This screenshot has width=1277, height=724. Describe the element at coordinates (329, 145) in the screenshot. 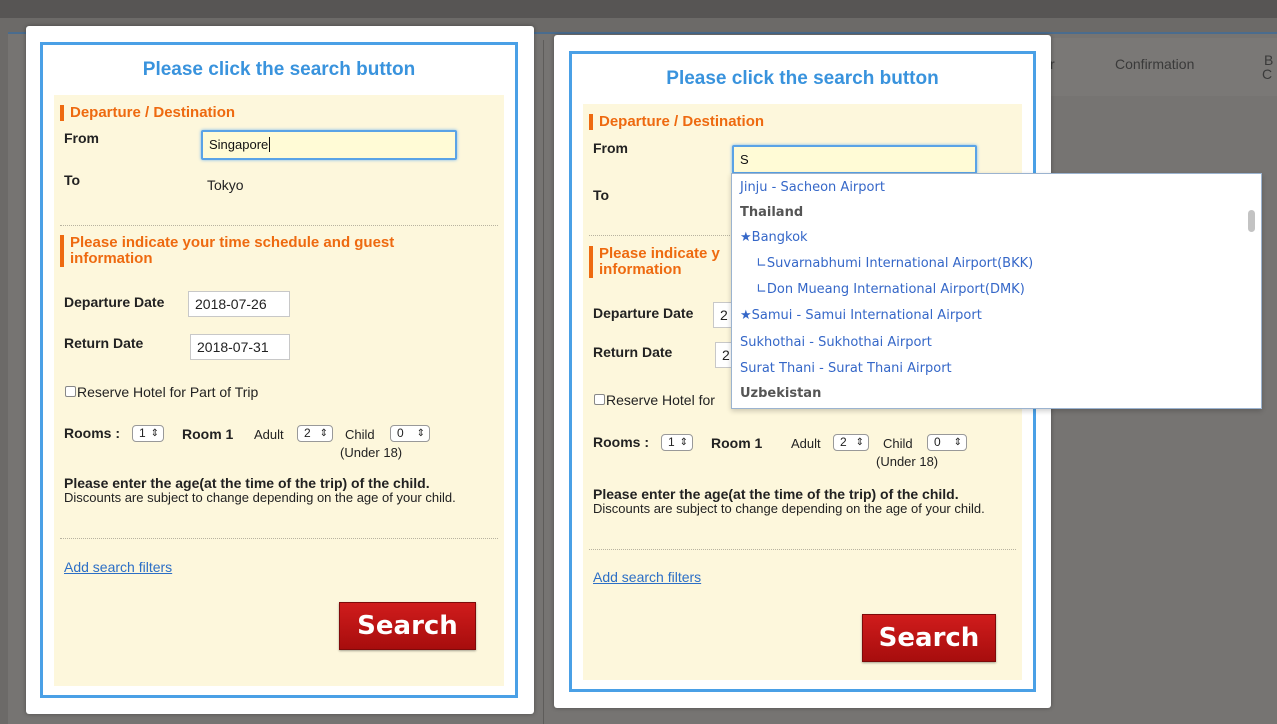

I see `from-input: Singapore` at that location.